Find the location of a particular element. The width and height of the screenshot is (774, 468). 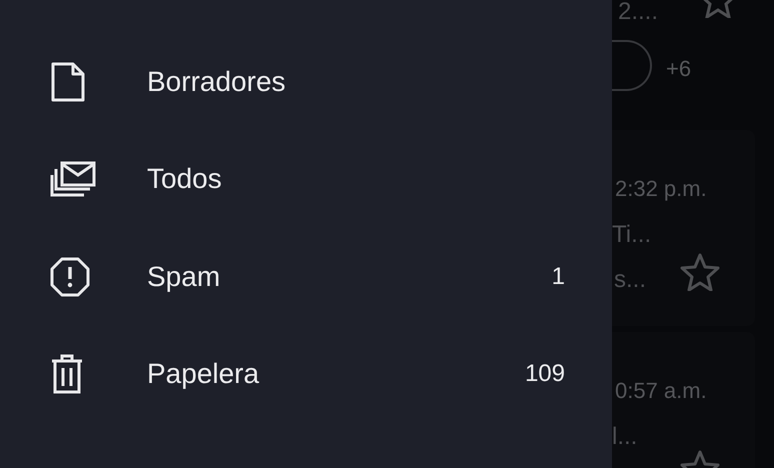

attachment-chip is located at coordinates (632, 65).